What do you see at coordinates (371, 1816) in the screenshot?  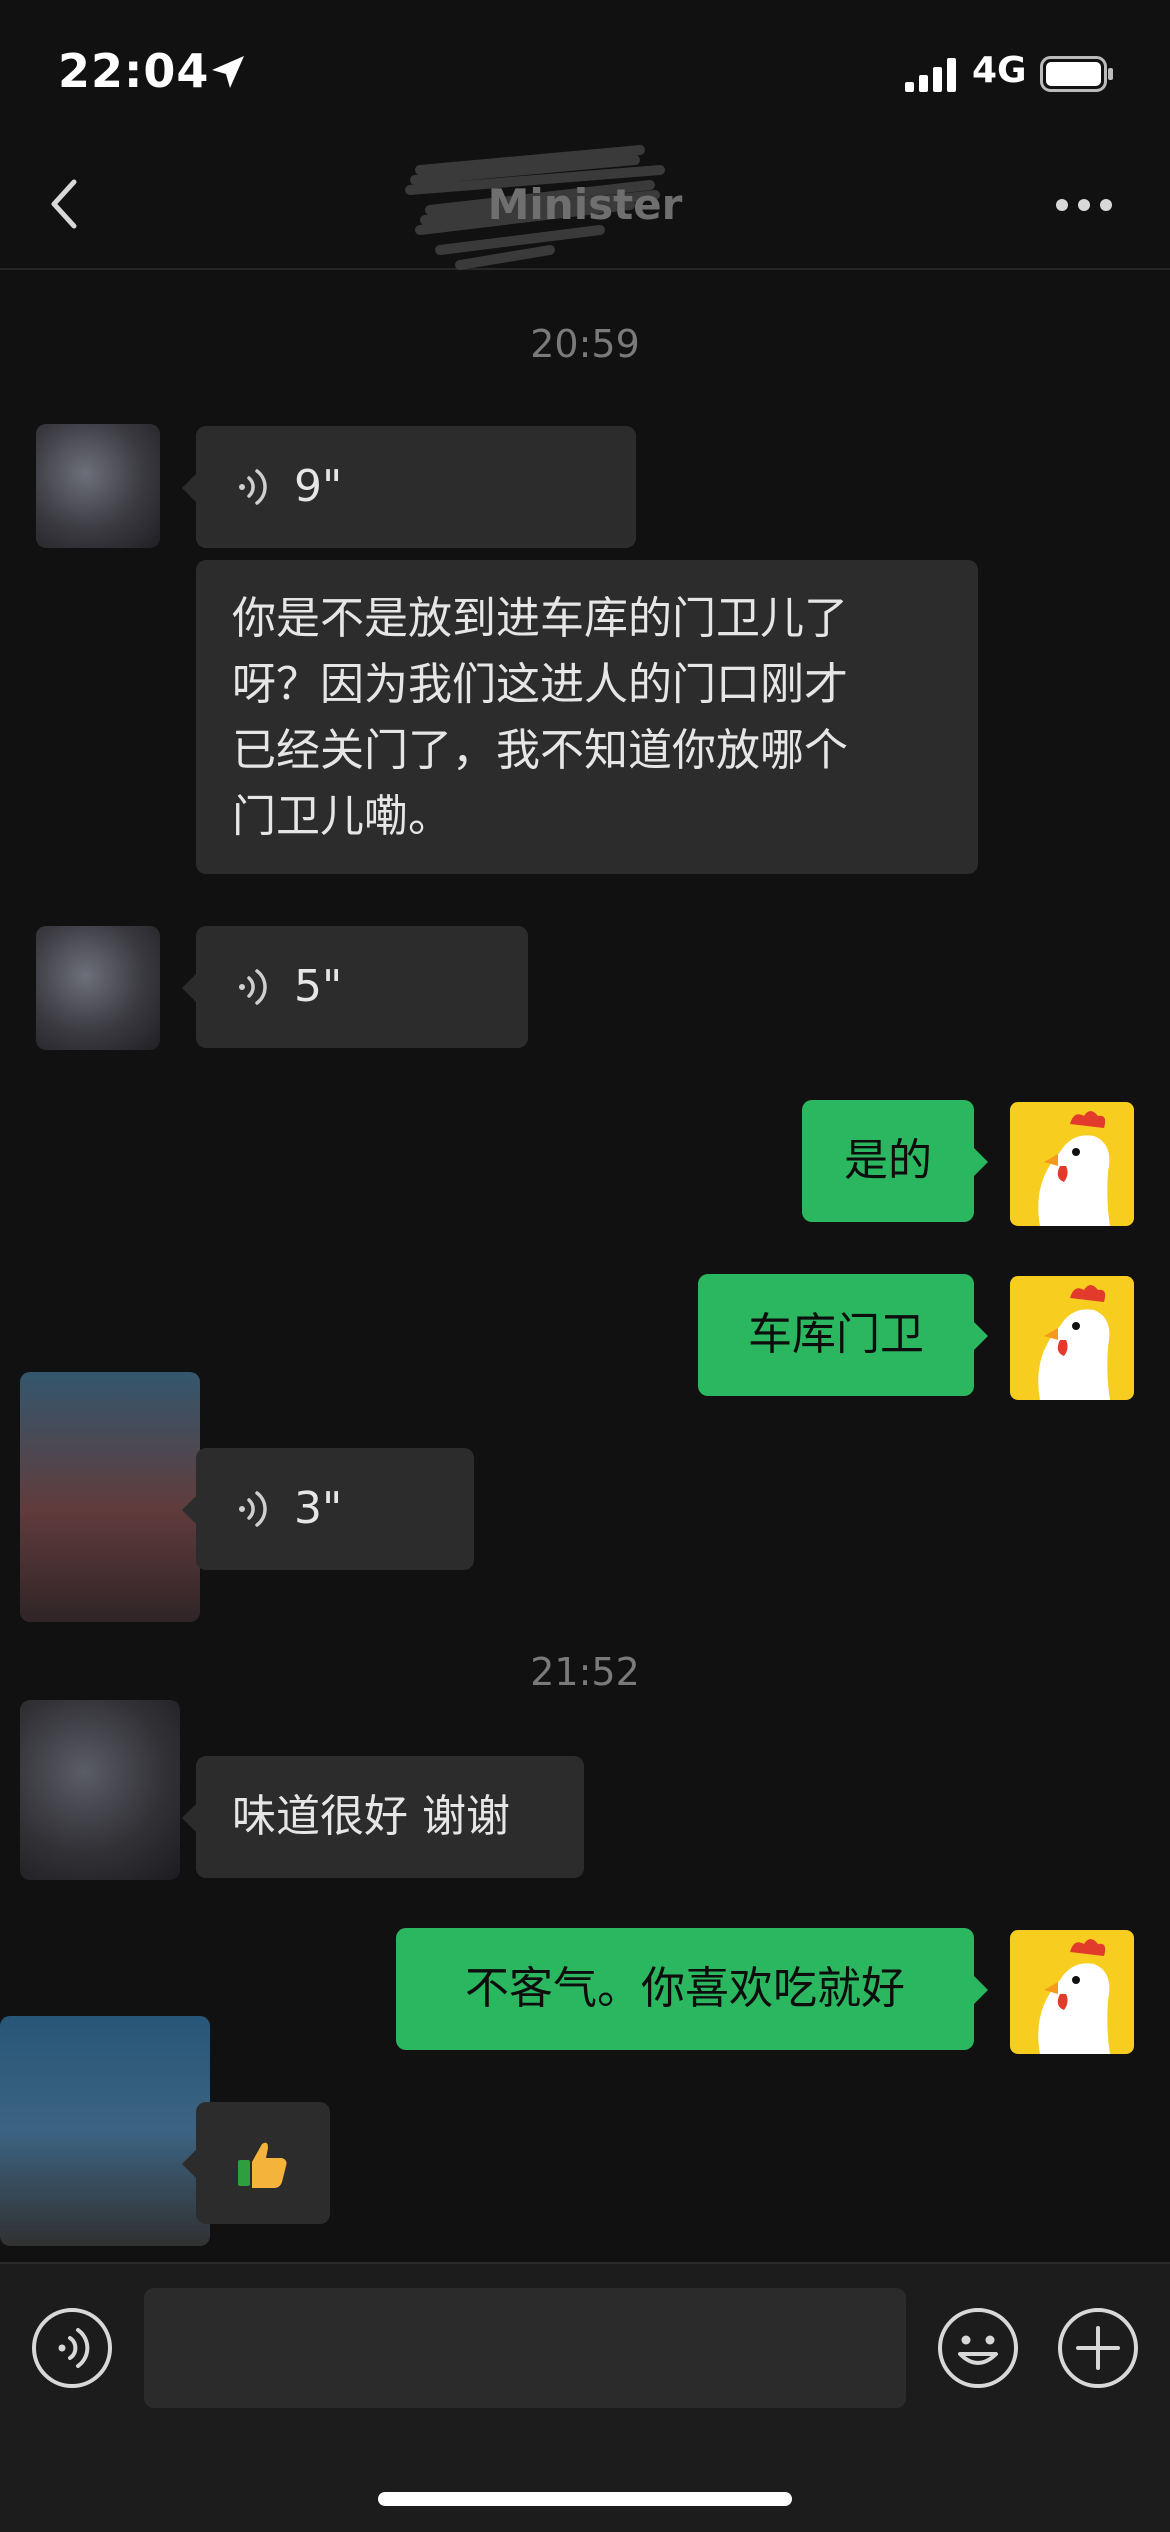 I see `message-text: 味道很好 谢谢` at bounding box center [371, 1816].